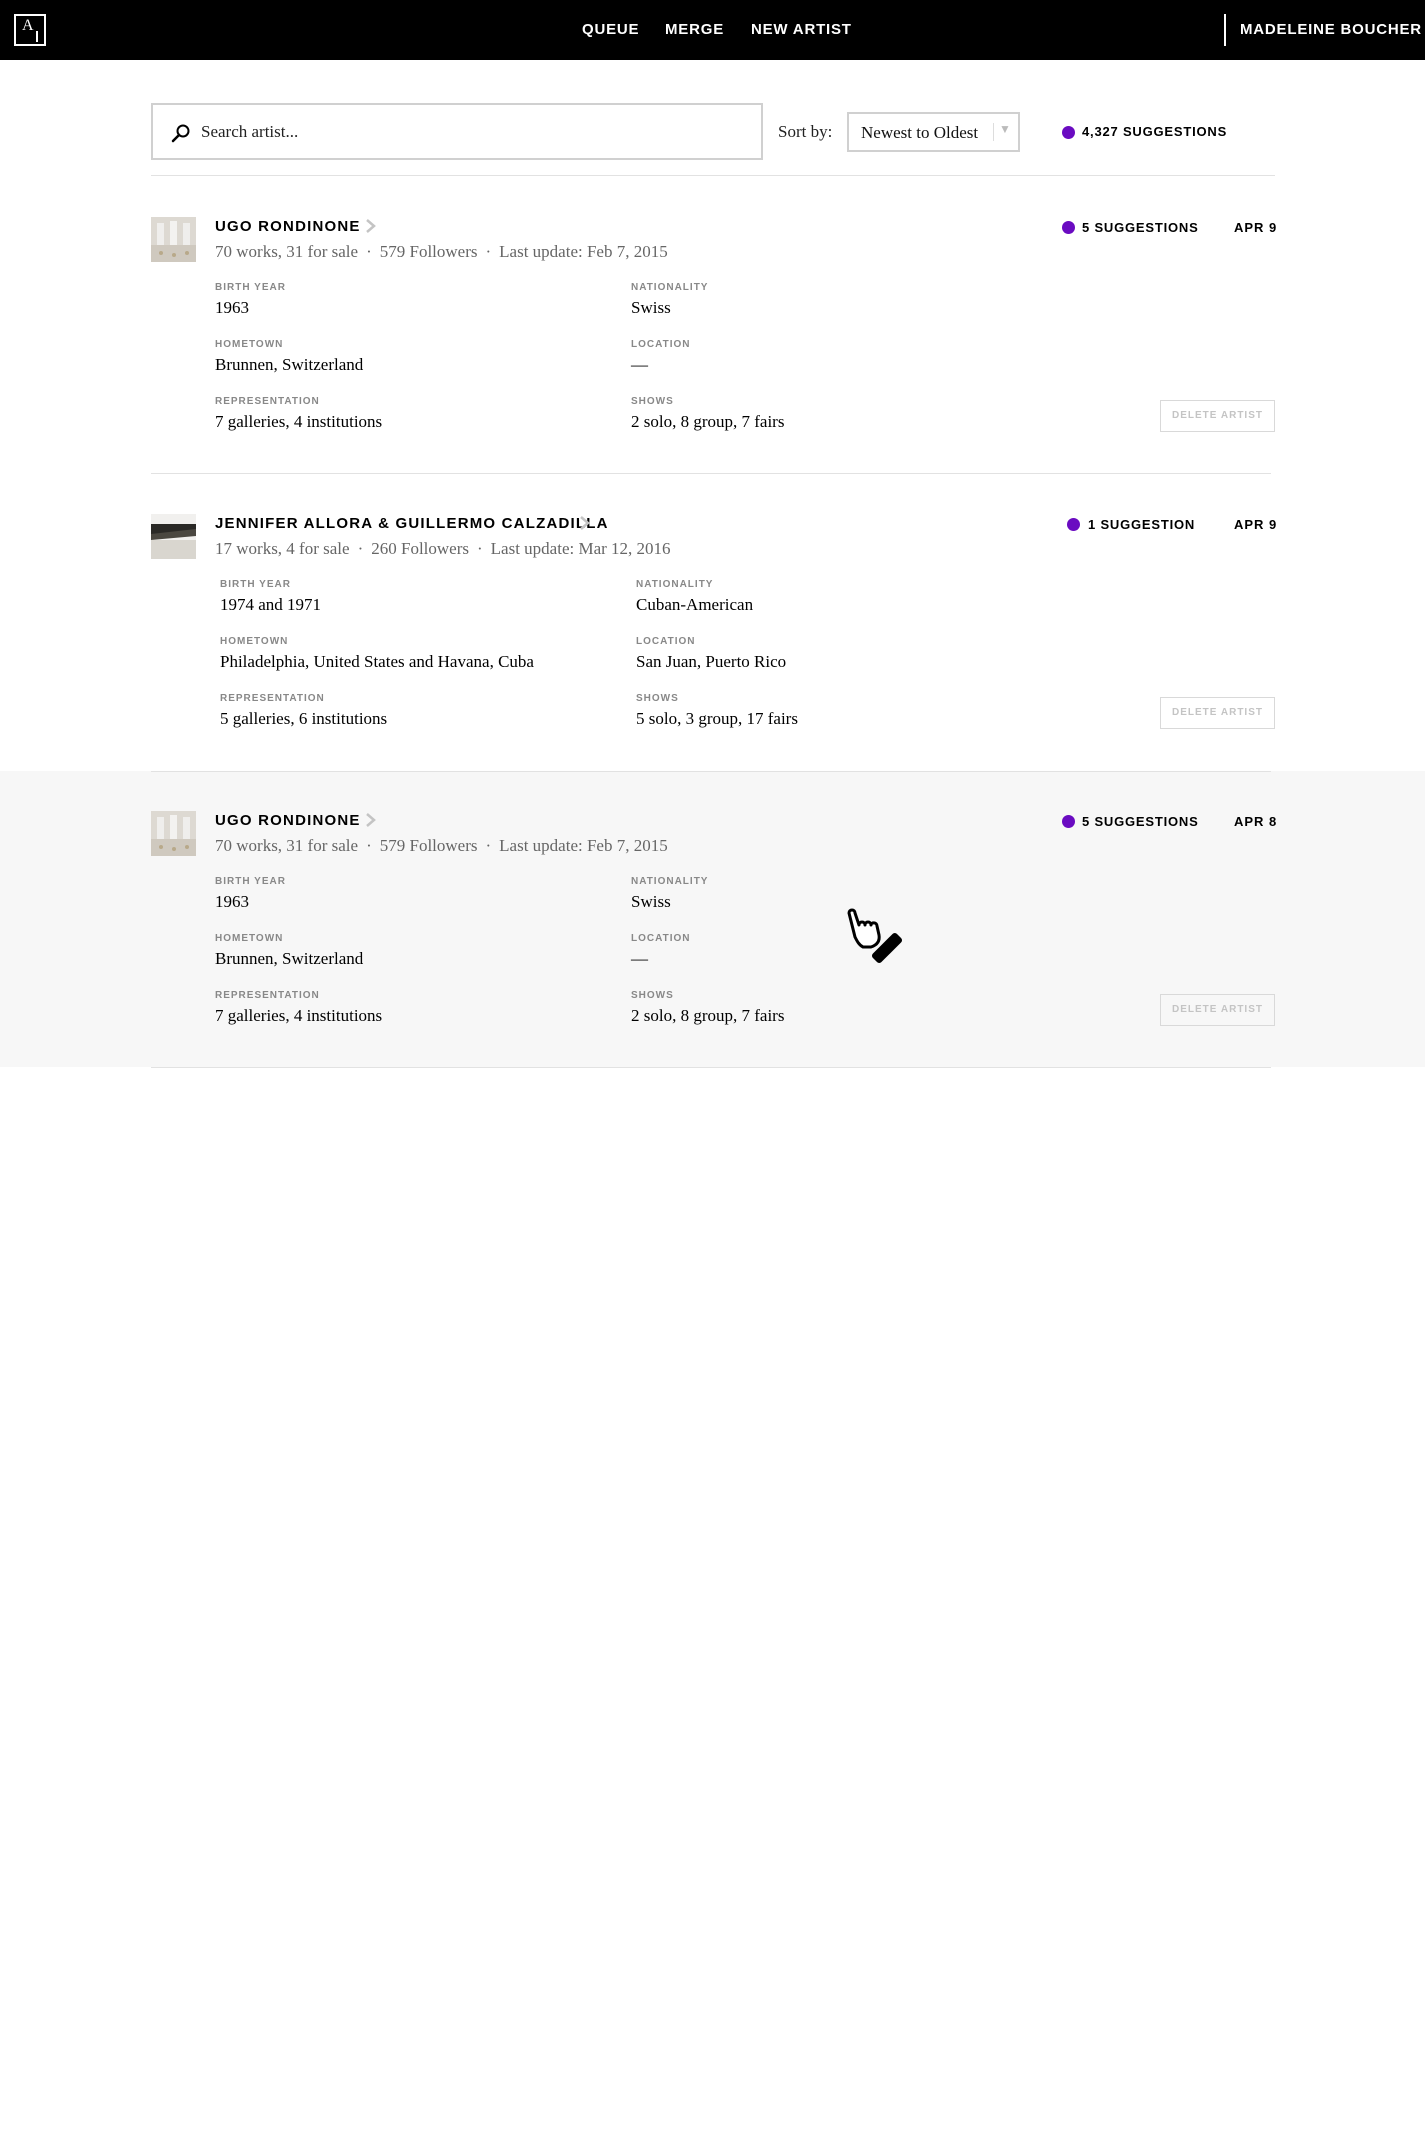 The width and height of the screenshot is (1425, 2140). I want to click on search-box, so click(457, 131).